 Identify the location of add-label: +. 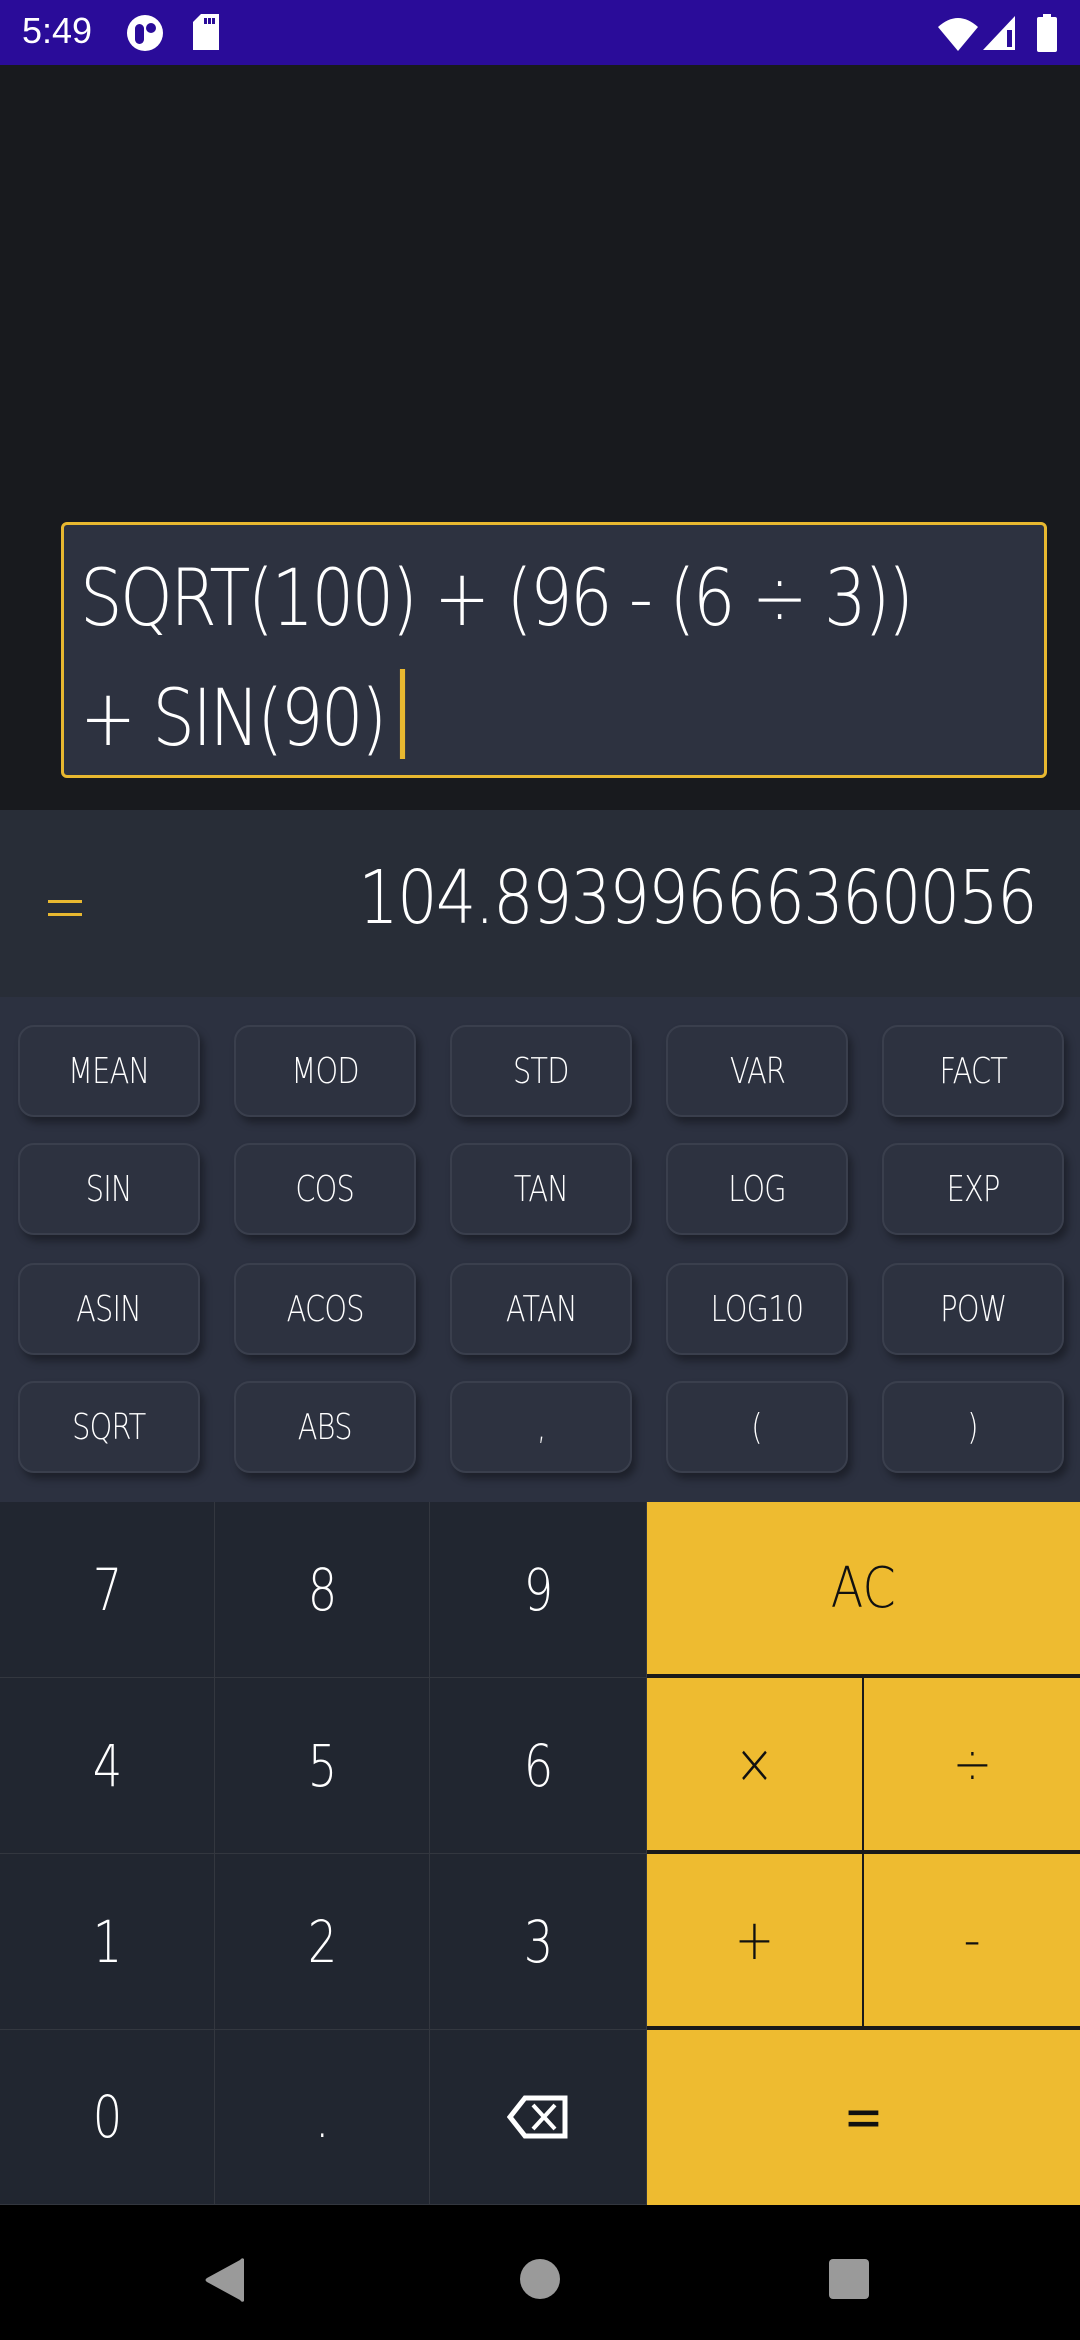
(754, 1940).